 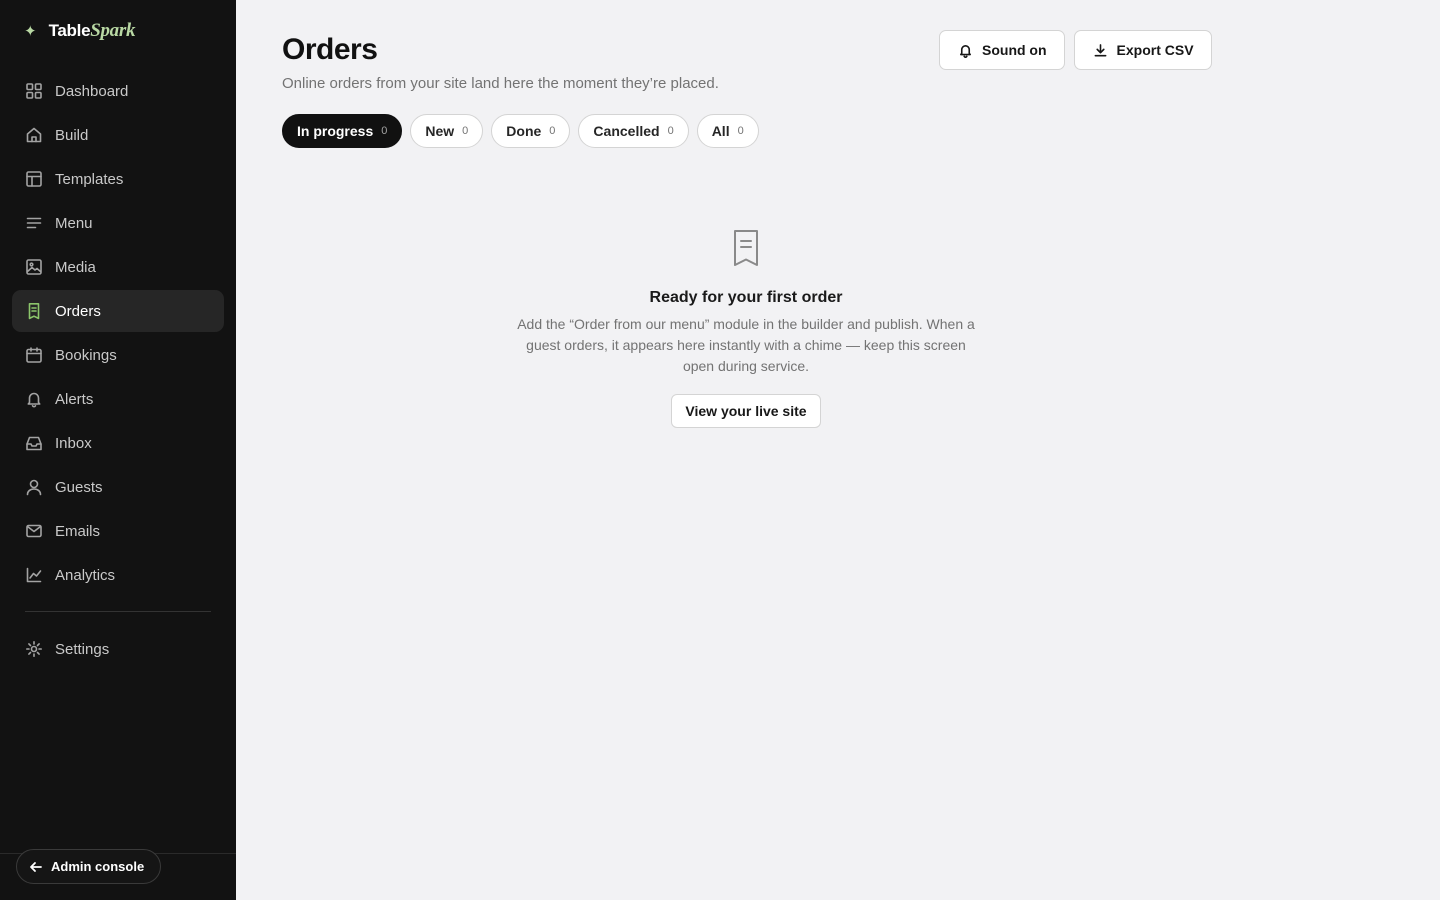 I want to click on tab-label: Done, so click(x=524, y=131).